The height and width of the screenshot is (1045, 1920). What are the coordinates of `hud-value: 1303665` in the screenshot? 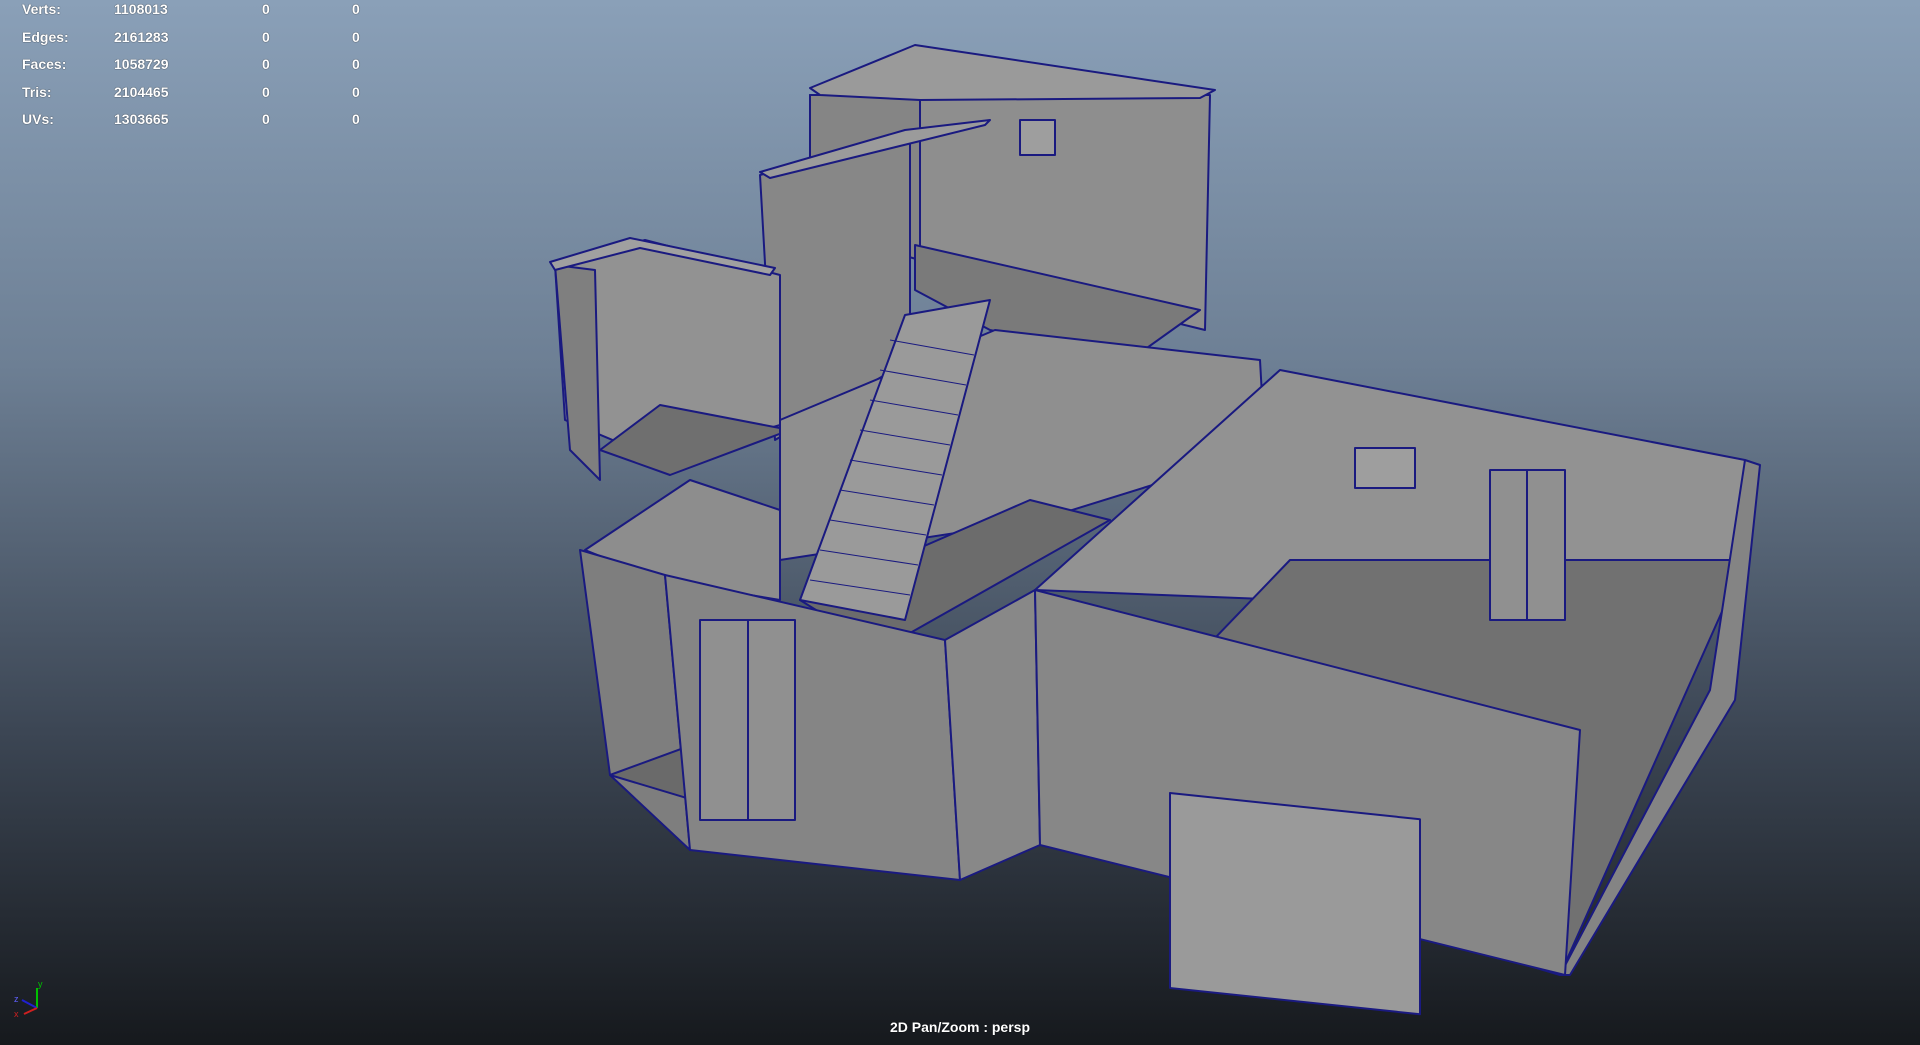 It's located at (141, 119).